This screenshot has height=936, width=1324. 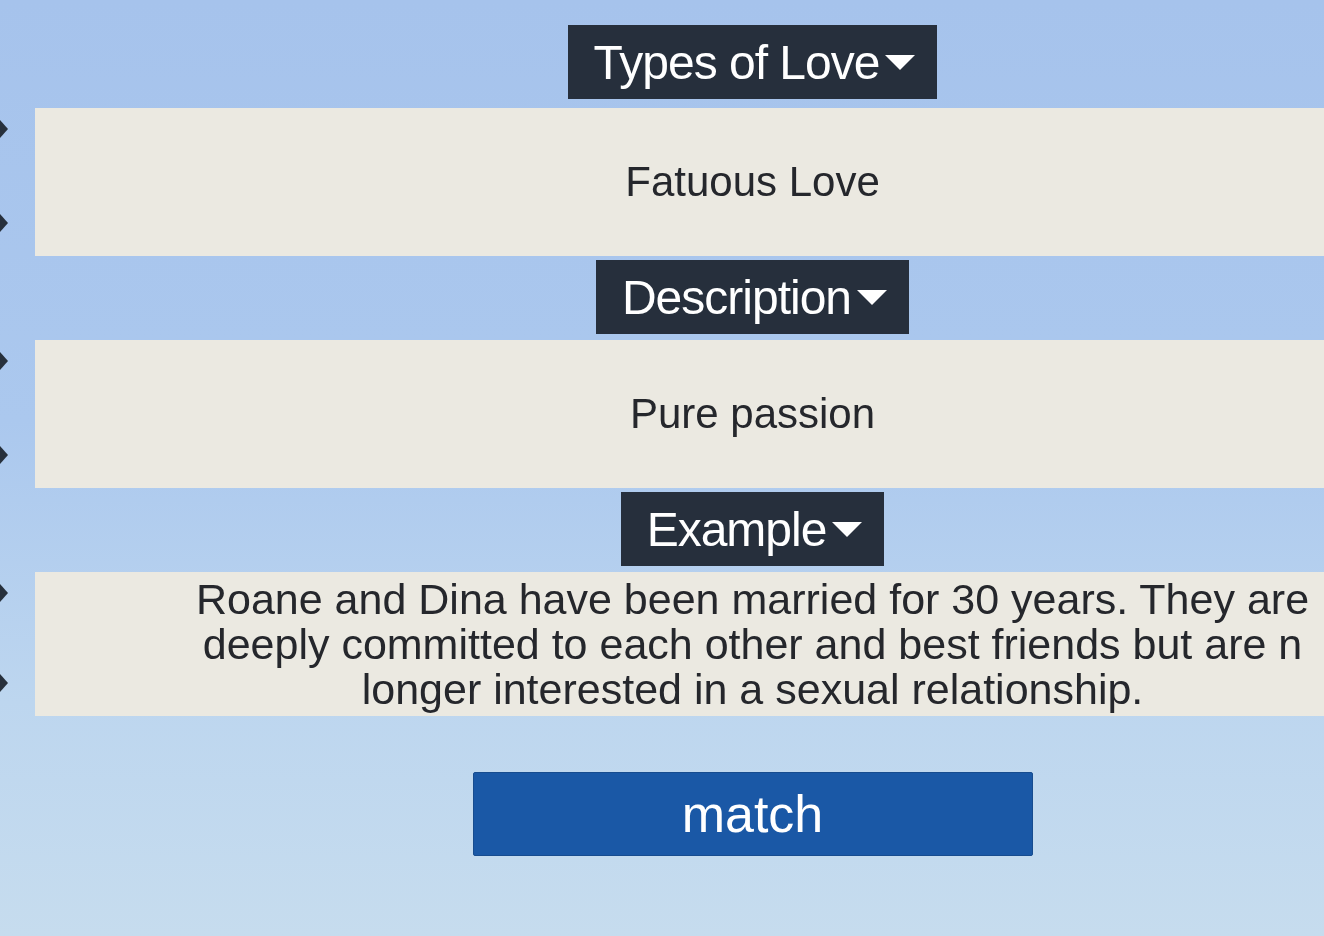 What do you see at coordinates (752, 297) in the screenshot?
I see `dropdown-heading: Description` at bounding box center [752, 297].